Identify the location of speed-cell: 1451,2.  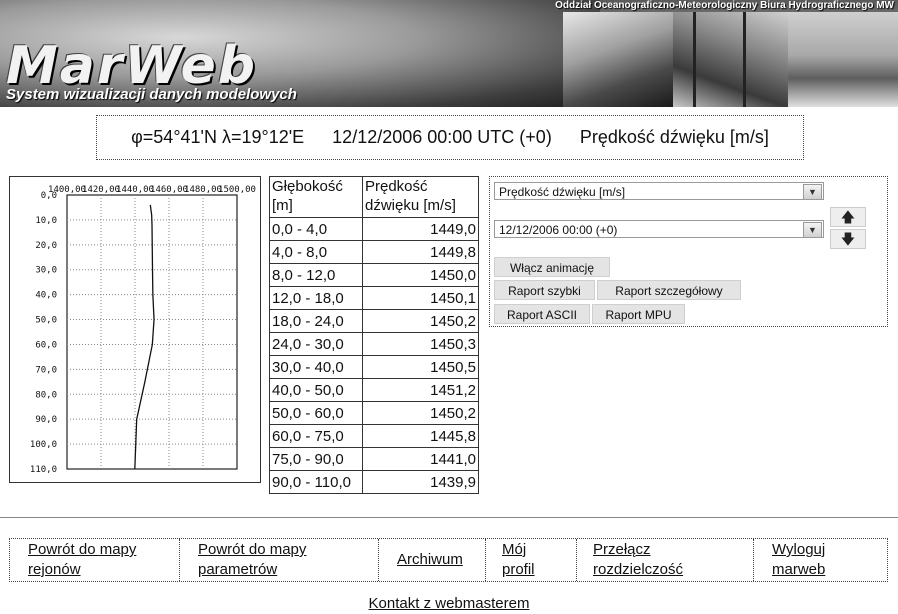
(420, 390).